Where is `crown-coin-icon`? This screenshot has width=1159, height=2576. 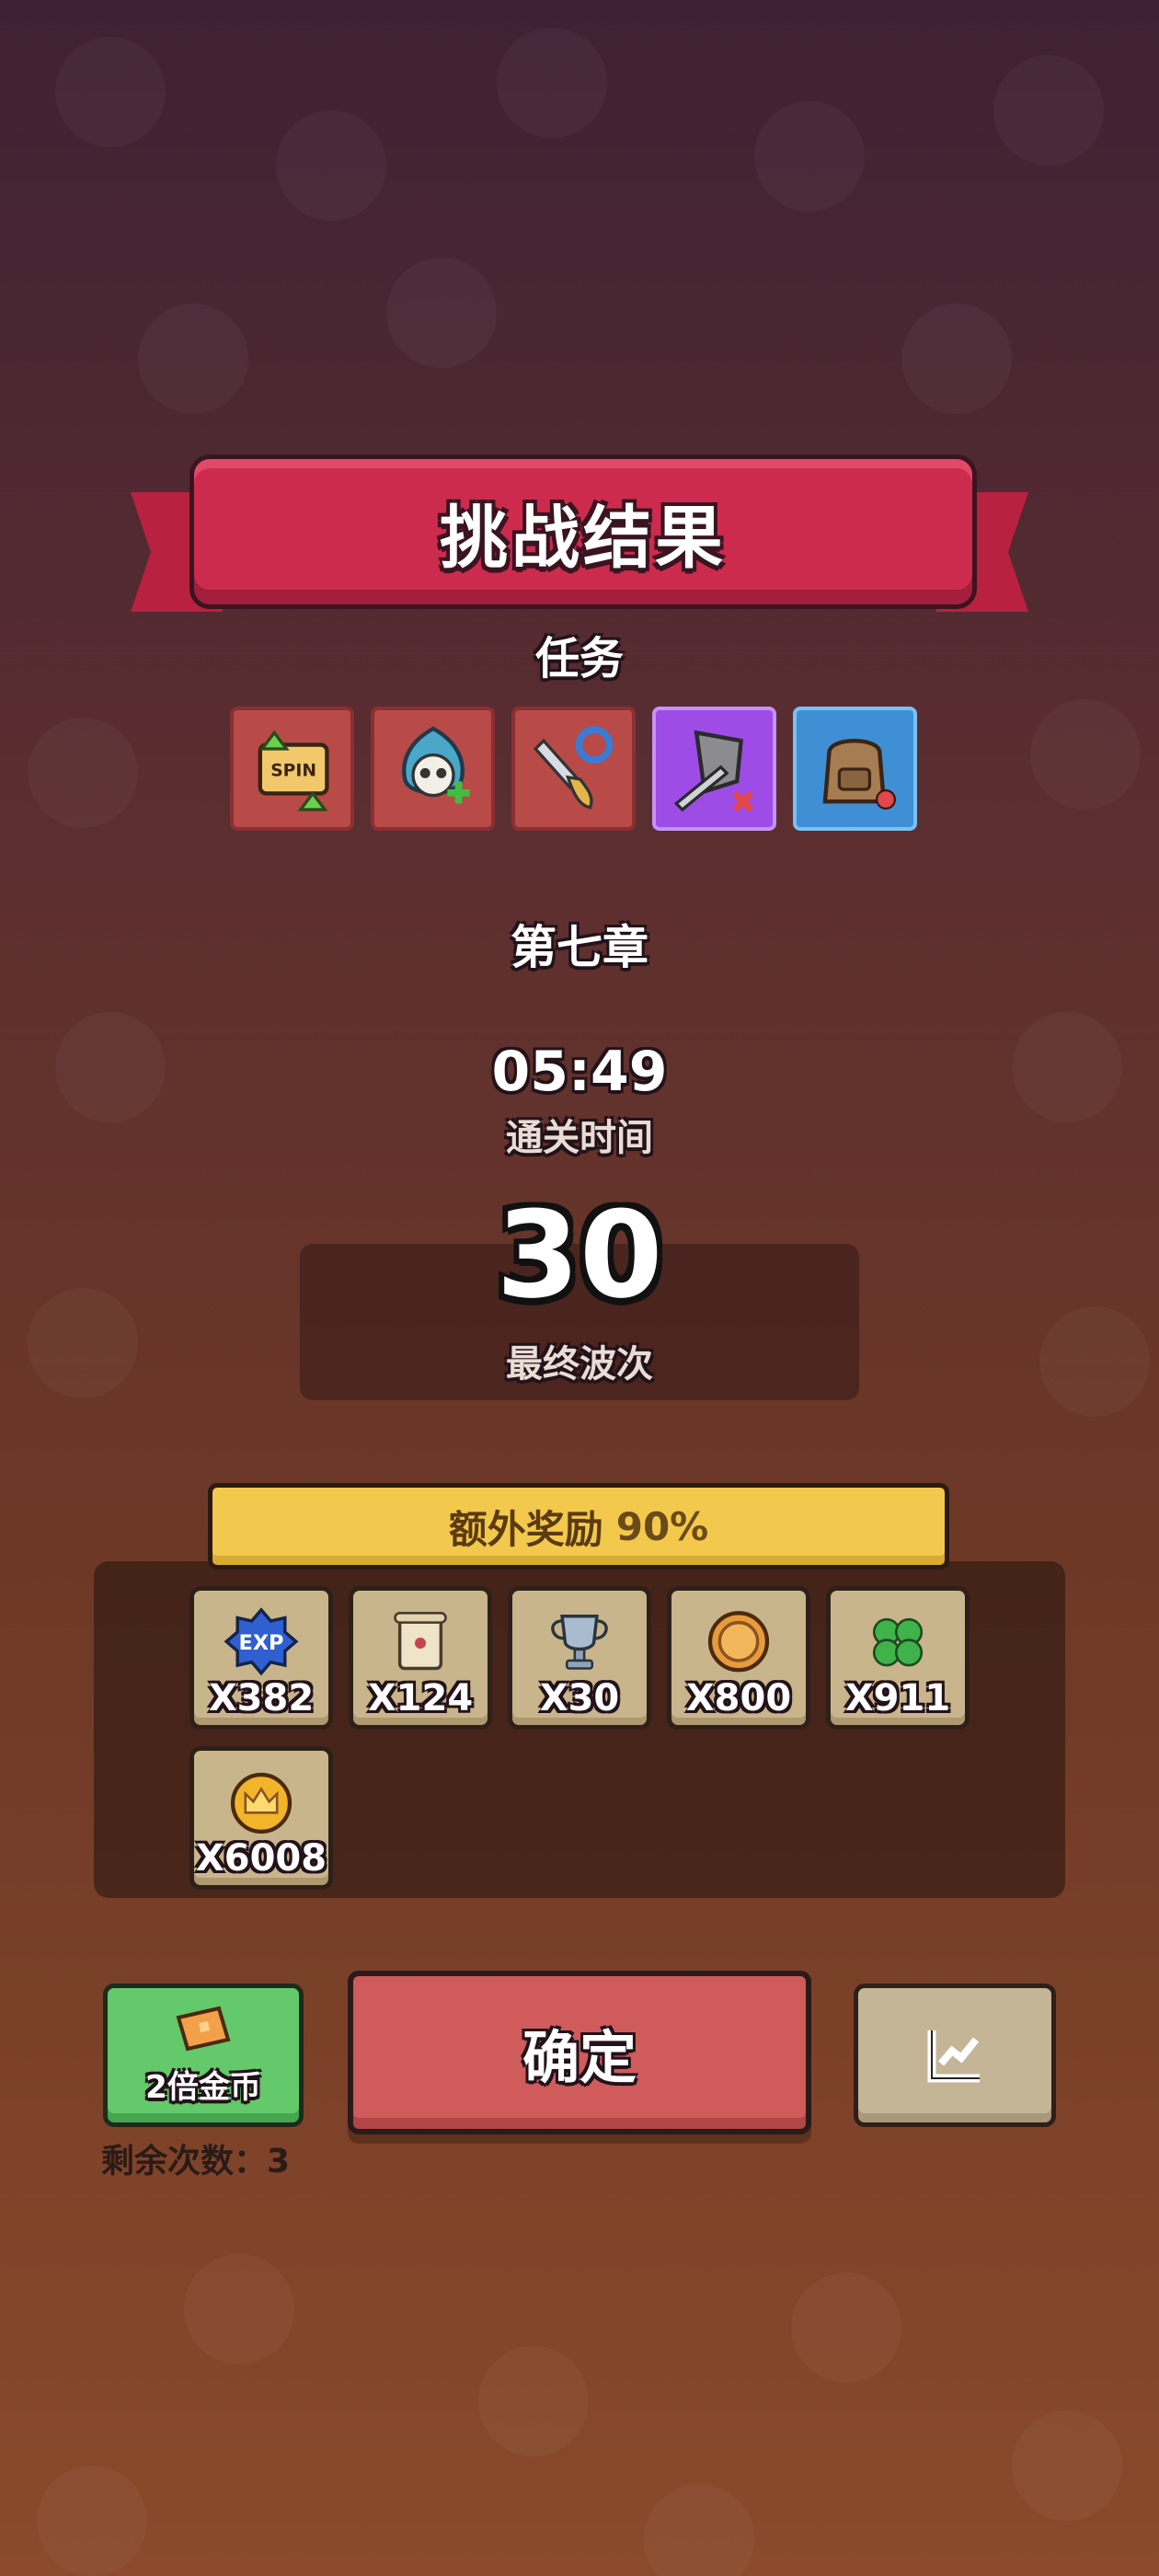 crown-coin-icon is located at coordinates (261, 1803).